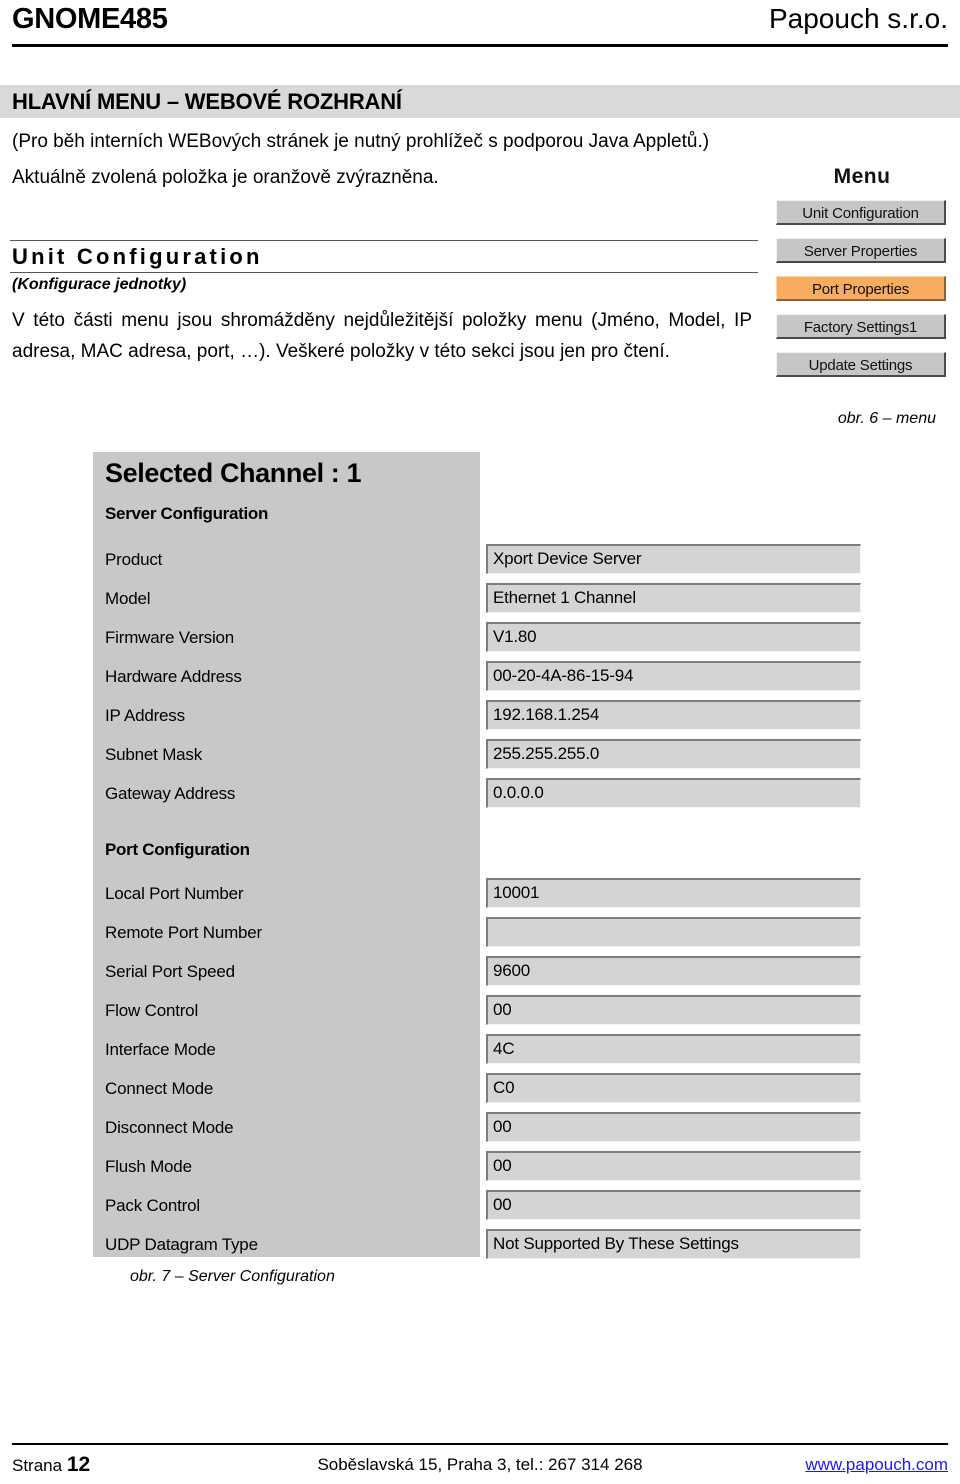 The width and height of the screenshot is (960, 1484). What do you see at coordinates (502, 1126) in the screenshot?
I see `figure-value-disconnect-mode: 00` at bounding box center [502, 1126].